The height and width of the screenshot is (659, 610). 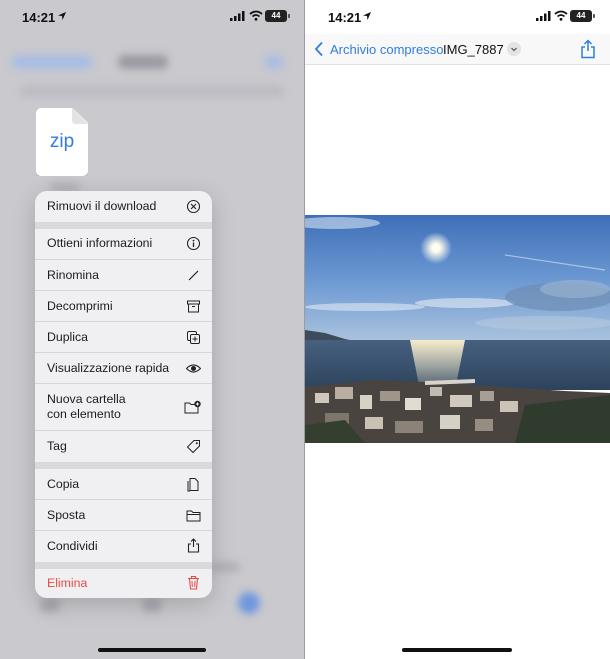 I want to click on page-title: IMG_7887, so click(x=473, y=49).